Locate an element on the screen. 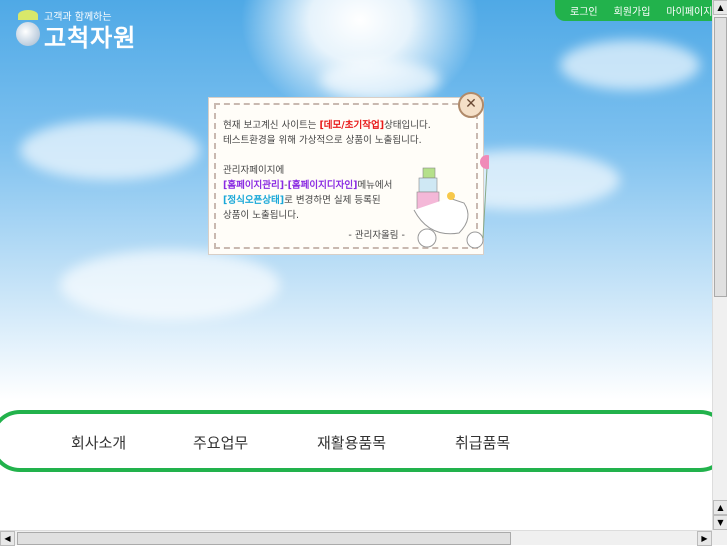 The height and width of the screenshot is (546, 727). popup-text: 상태입니다. is located at coordinates (407, 125).